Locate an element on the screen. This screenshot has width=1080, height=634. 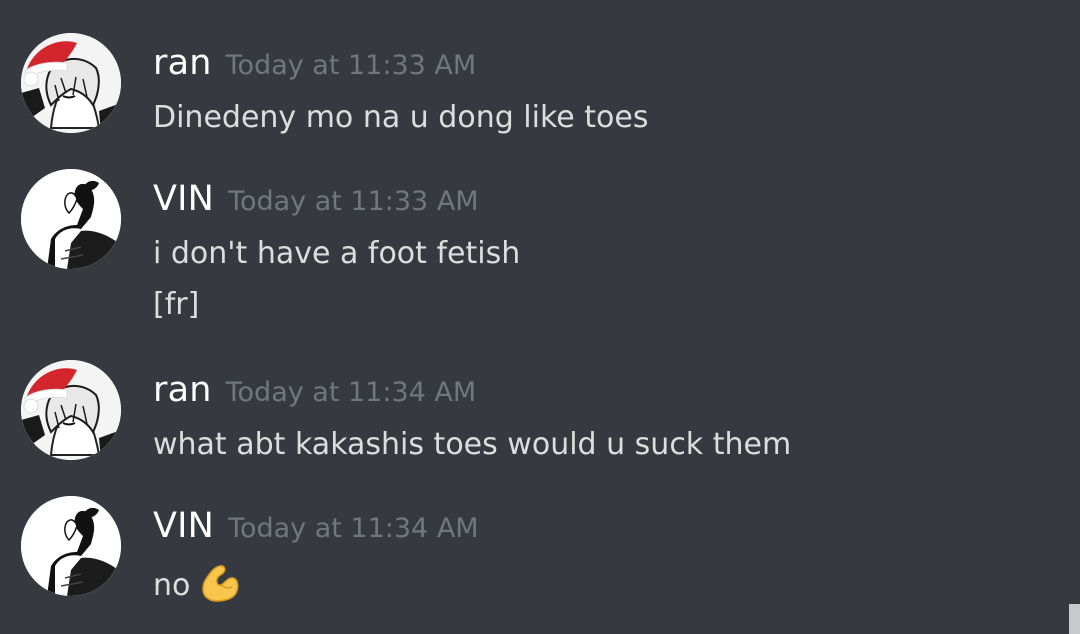
flexed-biceps-icon is located at coordinates (219, 587).